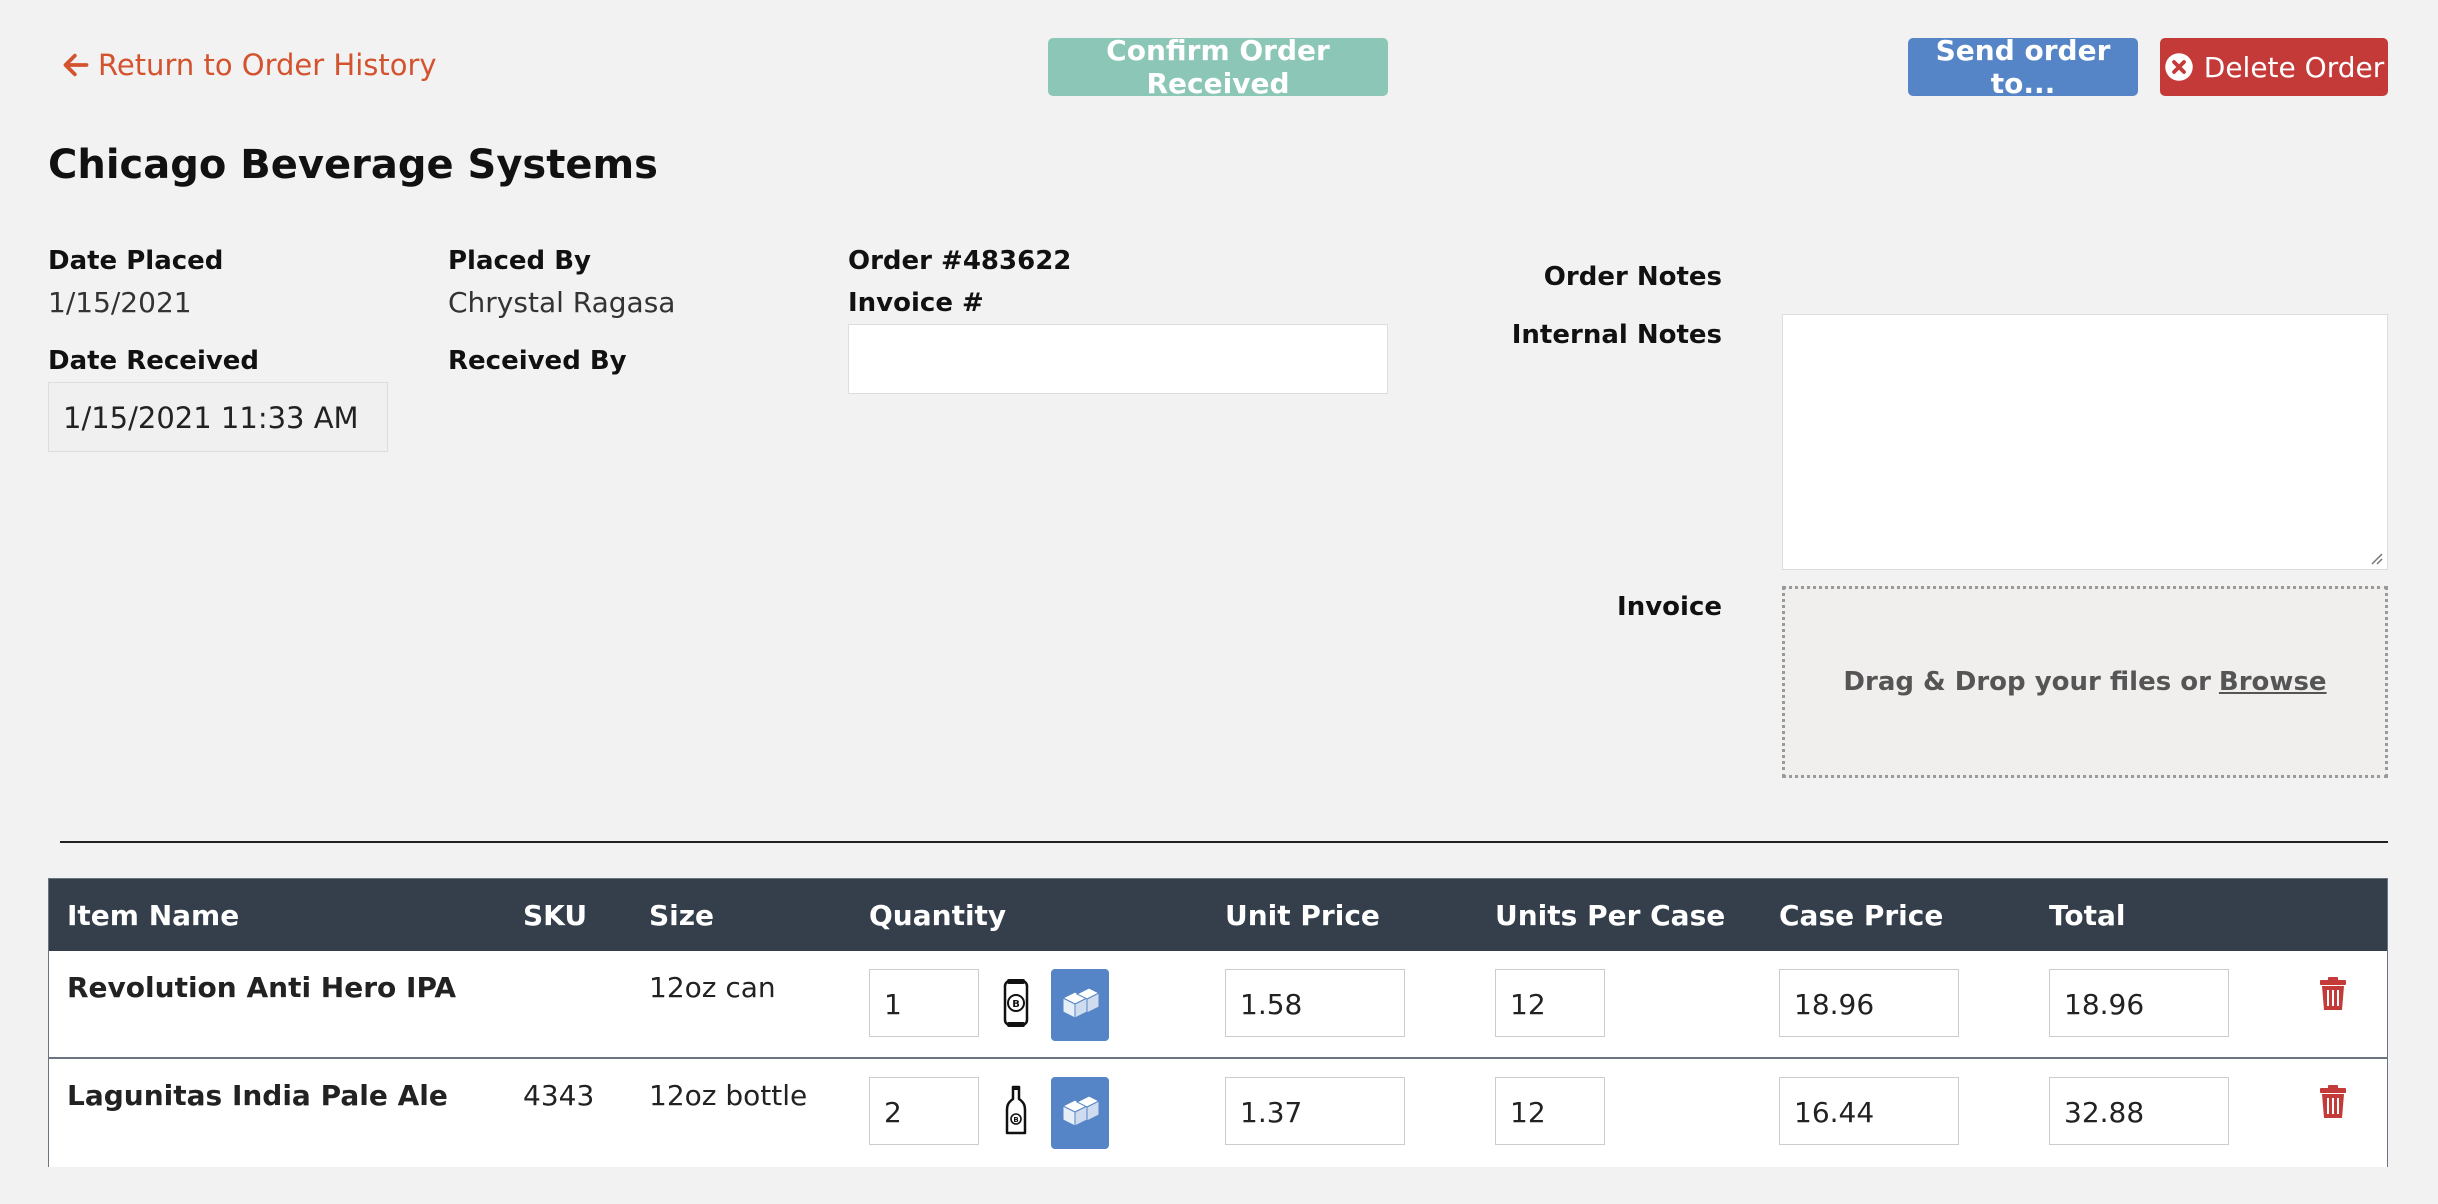 The width and height of the screenshot is (2438, 1204). What do you see at coordinates (562, 302) in the screenshot?
I see `placed-by-value: Chrystal Ragasa` at bounding box center [562, 302].